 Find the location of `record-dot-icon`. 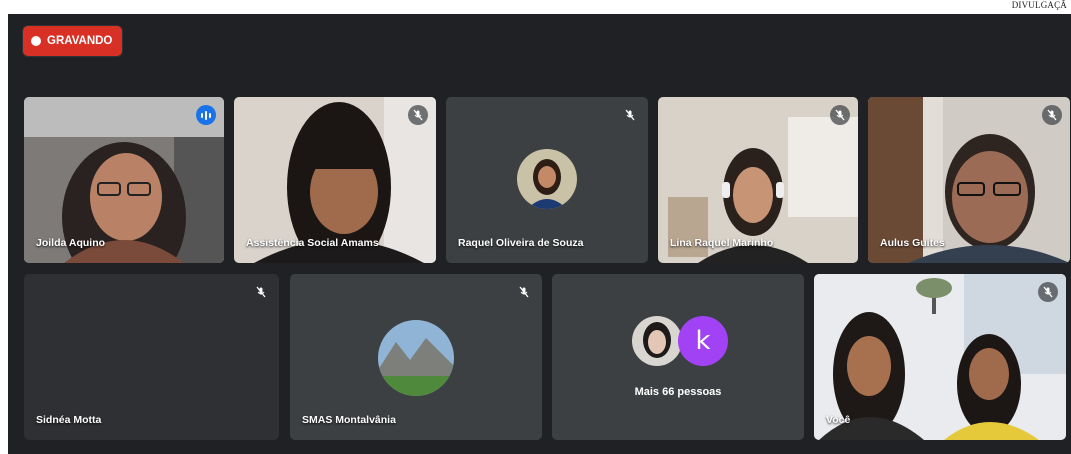

record-dot-icon is located at coordinates (36, 41).